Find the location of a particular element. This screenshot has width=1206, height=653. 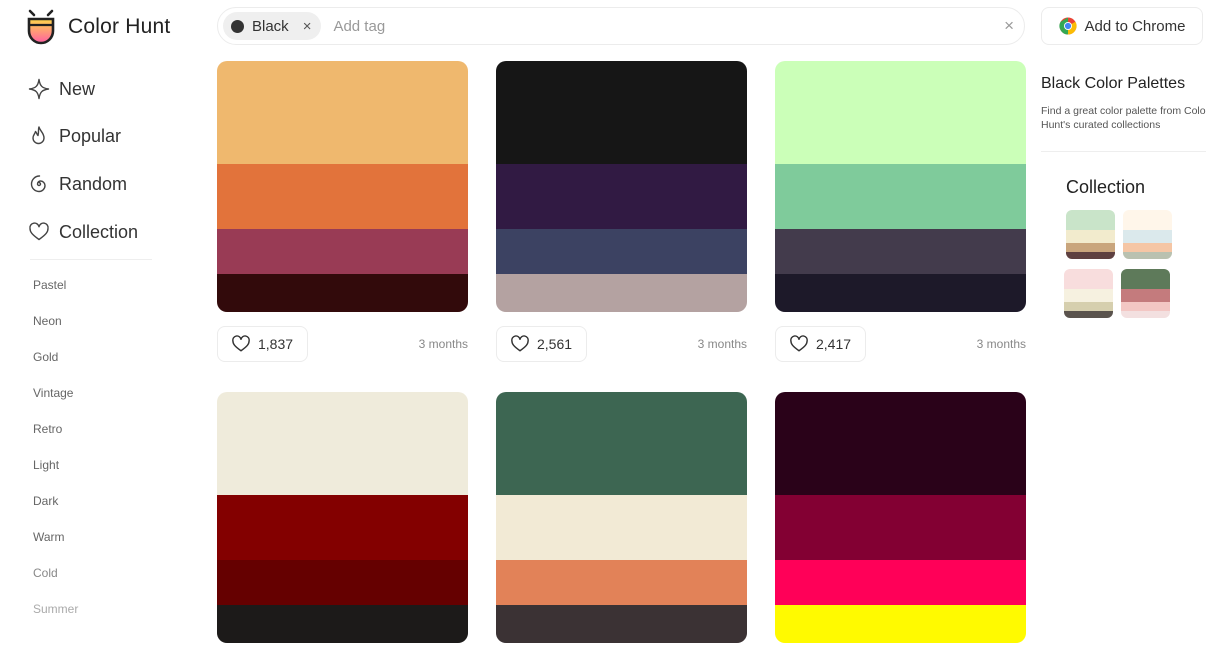

palette-card: 2,561 3 months is located at coordinates (621, 213).